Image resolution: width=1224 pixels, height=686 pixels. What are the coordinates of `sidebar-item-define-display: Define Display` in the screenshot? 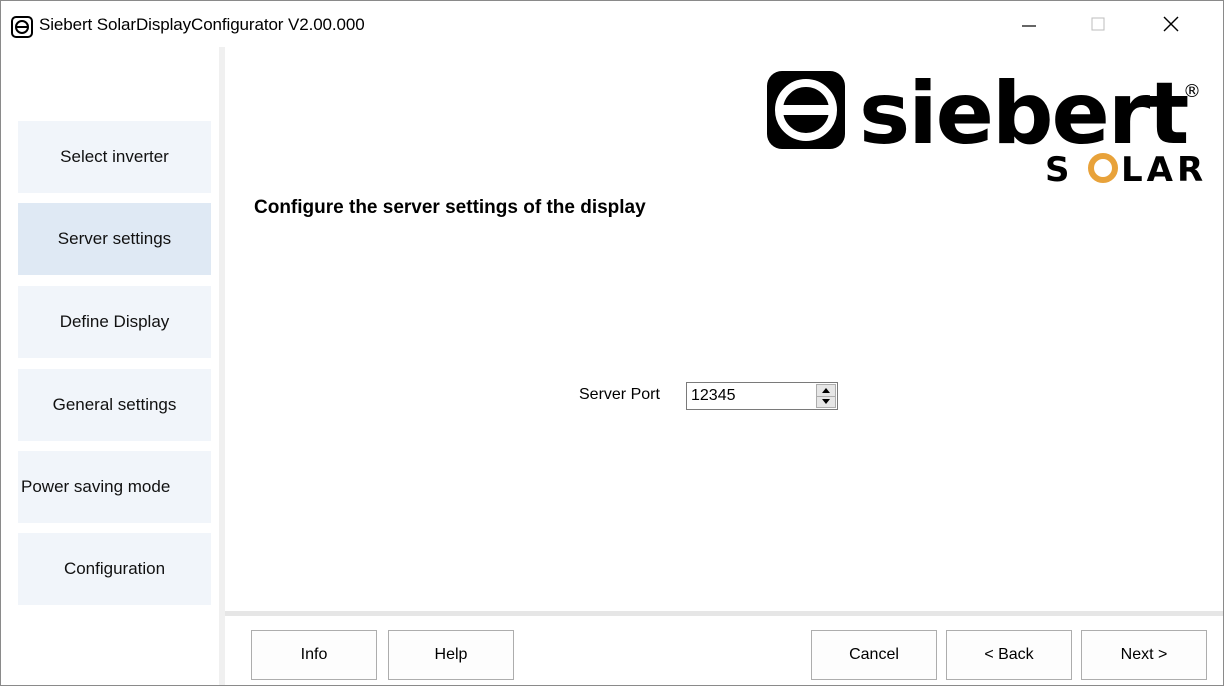 It's located at (114, 322).